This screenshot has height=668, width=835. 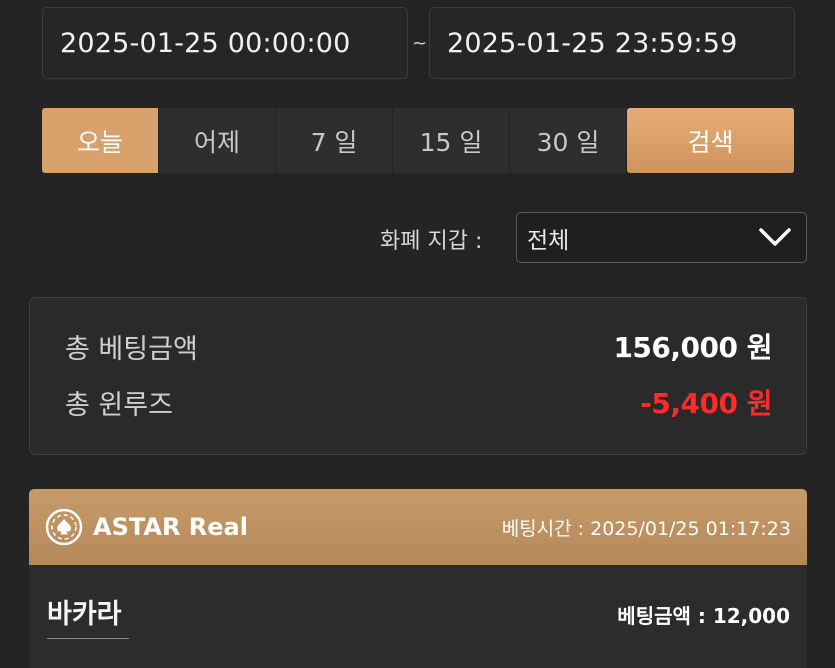 What do you see at coordinates (431, 241) in the screenshot?
I see `currency-filter-label: 화폐 지갑 :` at bounding box center [431, 241].